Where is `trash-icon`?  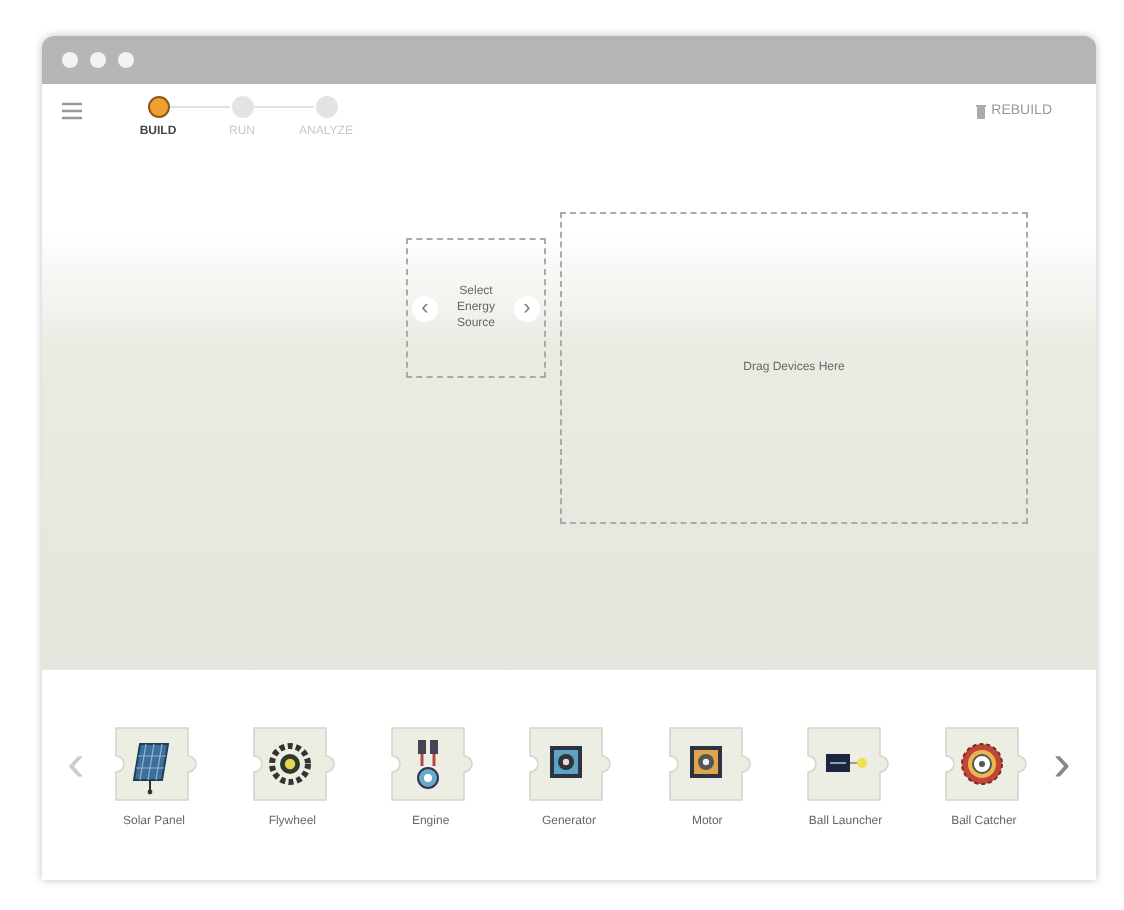 trash-icon is located at coordinates (980, 112).